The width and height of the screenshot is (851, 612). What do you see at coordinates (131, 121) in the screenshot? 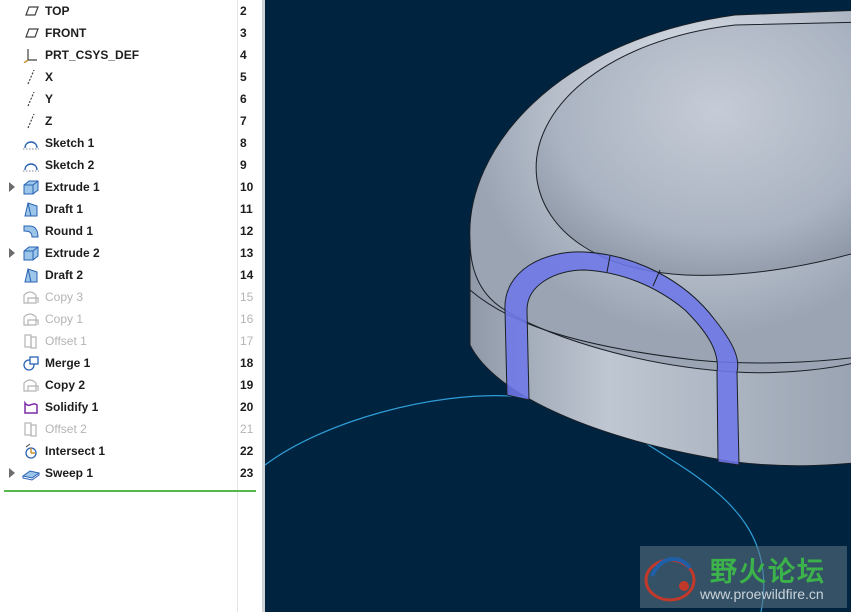
I see `tree-item-z: Z7` at bounding box center [131, 121].